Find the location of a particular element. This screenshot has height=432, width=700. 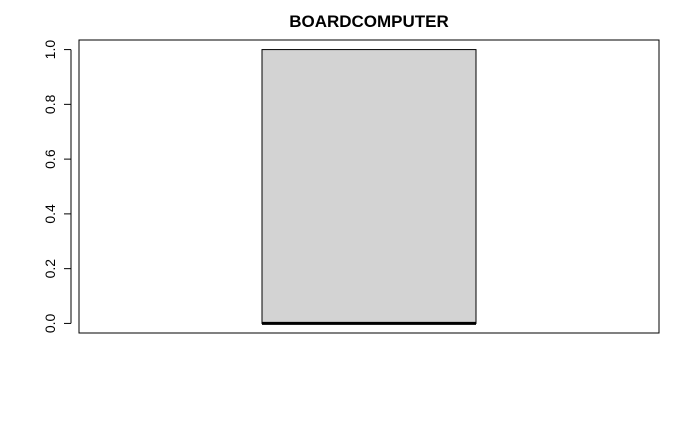

y-tick-label: 0.2 is located at coordinates (50, 269).